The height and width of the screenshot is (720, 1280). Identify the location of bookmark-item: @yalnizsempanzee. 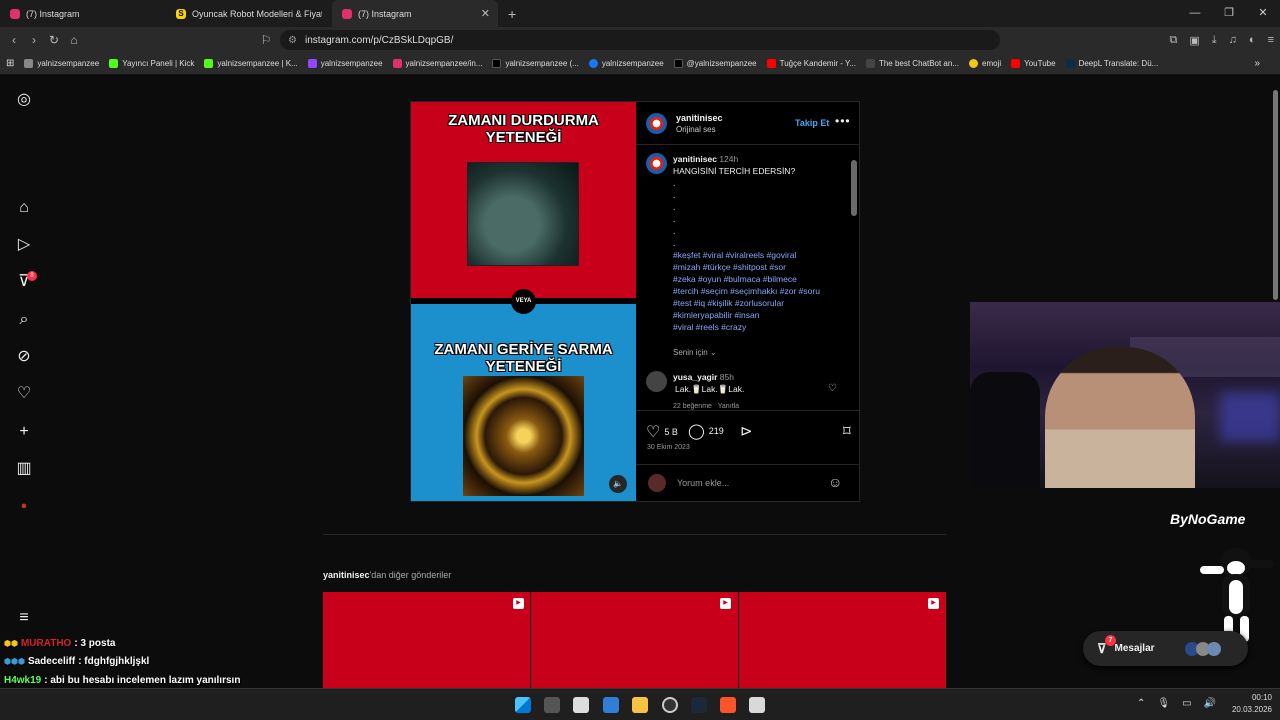
(715, 63).